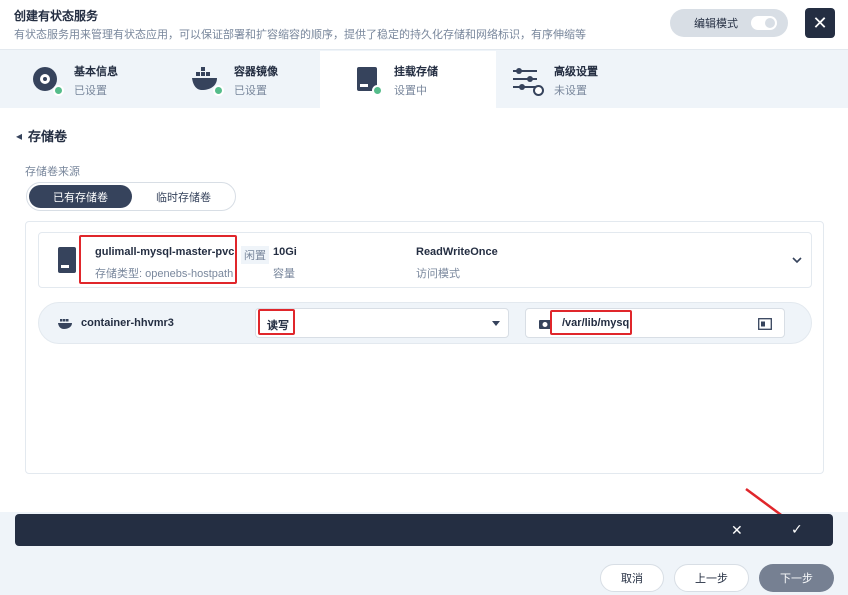  What do you see at coordinates (632, 578) in the screenshot?
I see `cancel-button: 取消` at bounding box center [632, 578].